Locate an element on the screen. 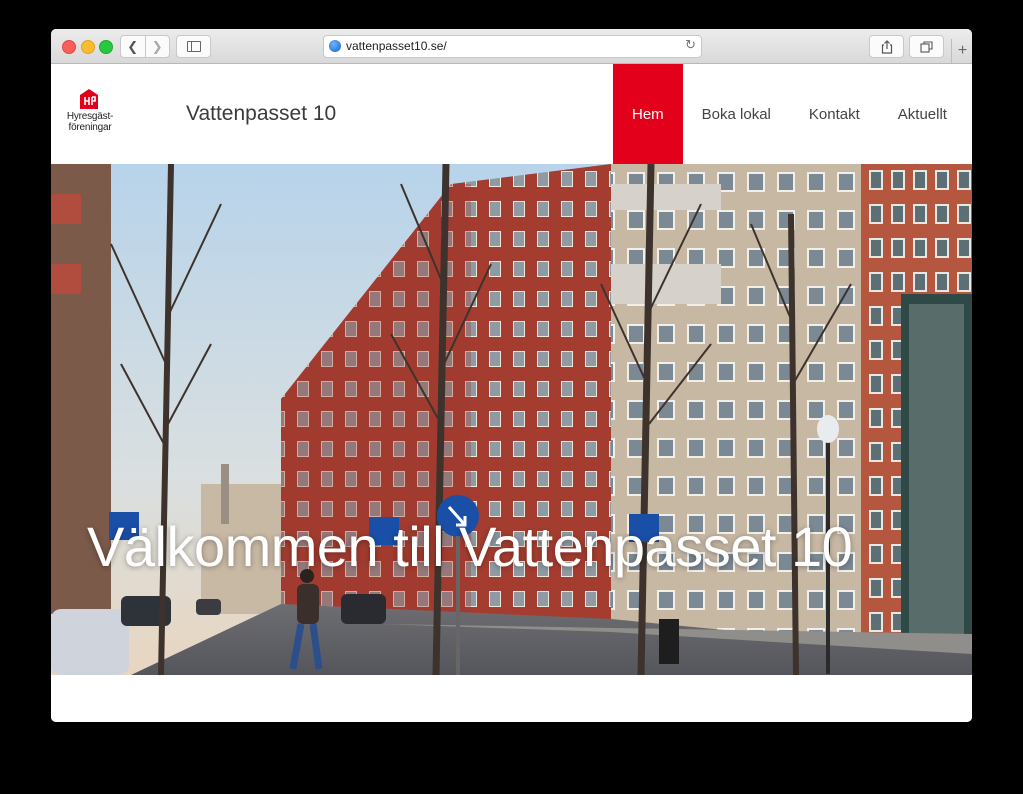 The image size is (1023, 794). nav-item-aktuellt: Aktuellt is located at coordinates (922, 114).